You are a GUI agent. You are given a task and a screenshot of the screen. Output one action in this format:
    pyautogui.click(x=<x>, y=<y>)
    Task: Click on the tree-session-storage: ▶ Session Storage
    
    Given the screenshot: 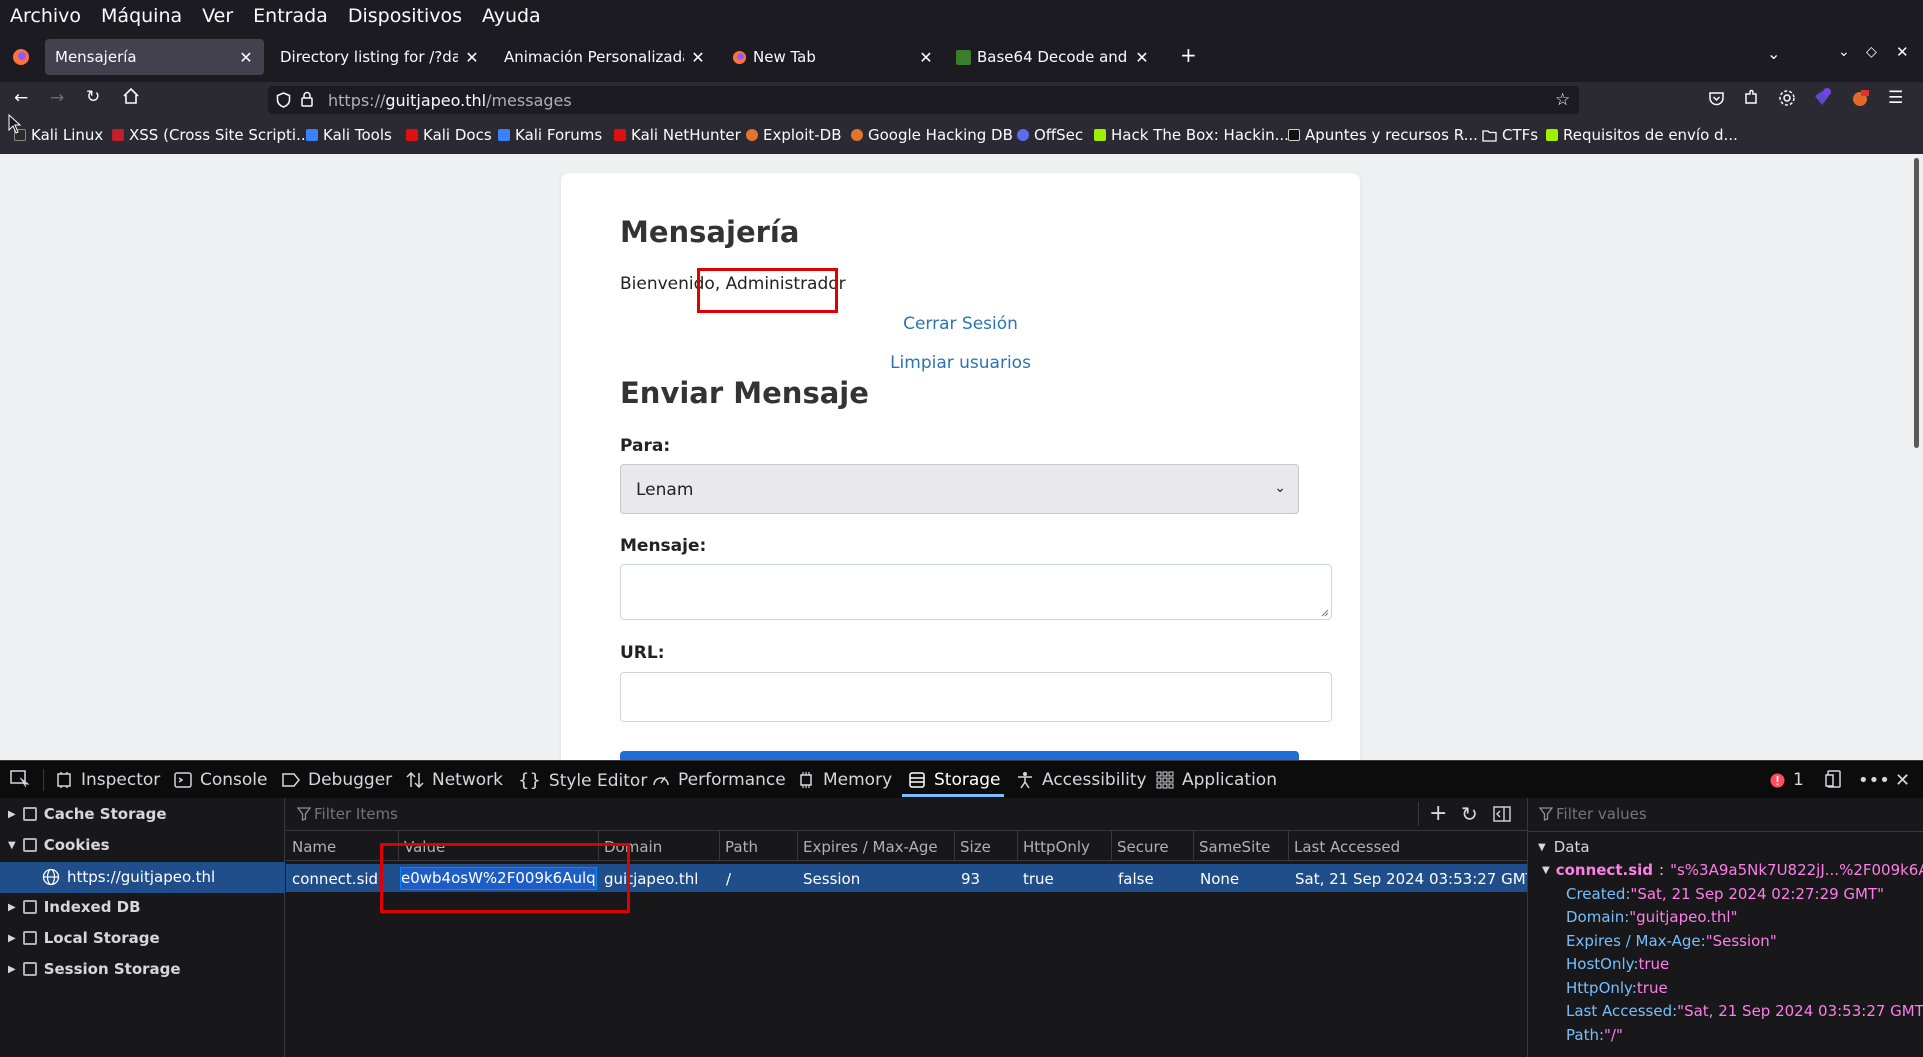 What is the action you would take?
    pyautogui.click(x=94, y=969)
    